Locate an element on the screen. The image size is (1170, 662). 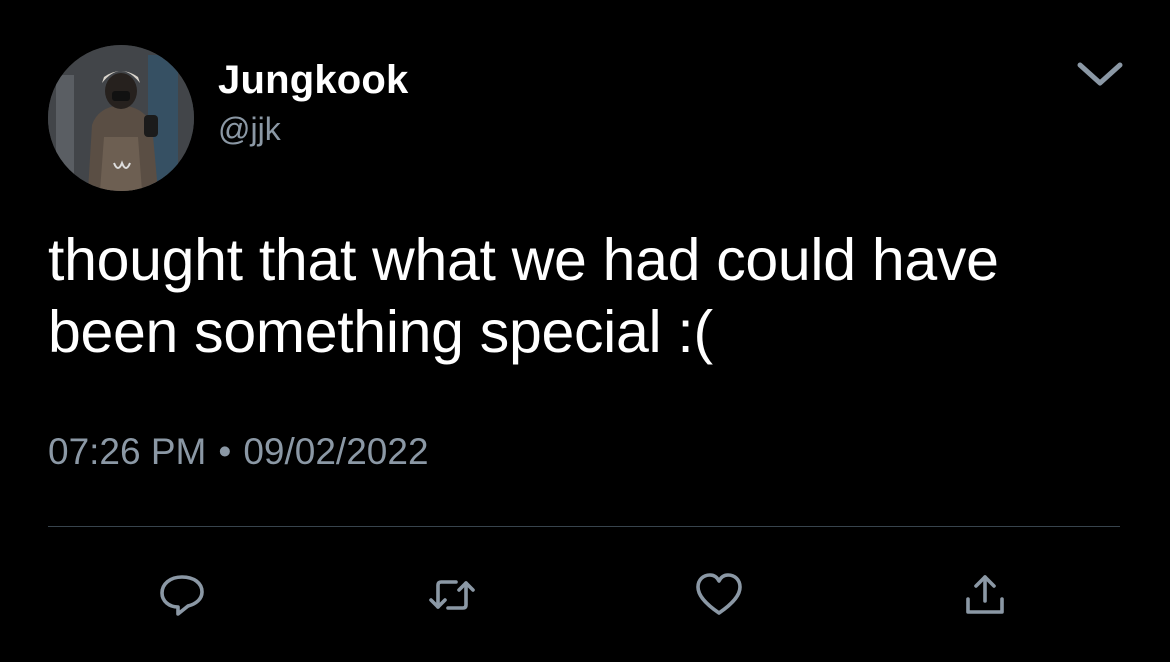
avatar is located at coordinates (121, 118).